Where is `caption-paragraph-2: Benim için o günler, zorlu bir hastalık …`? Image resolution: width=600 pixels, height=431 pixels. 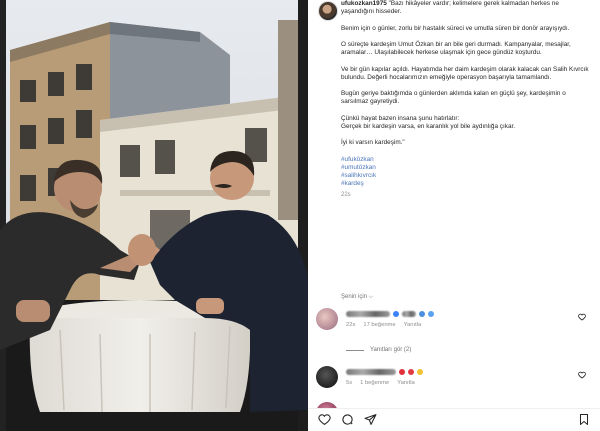
caption-paragraph-2: Benim için o günler, zorlu bir hastalık … is located at coordinates (455, 28).